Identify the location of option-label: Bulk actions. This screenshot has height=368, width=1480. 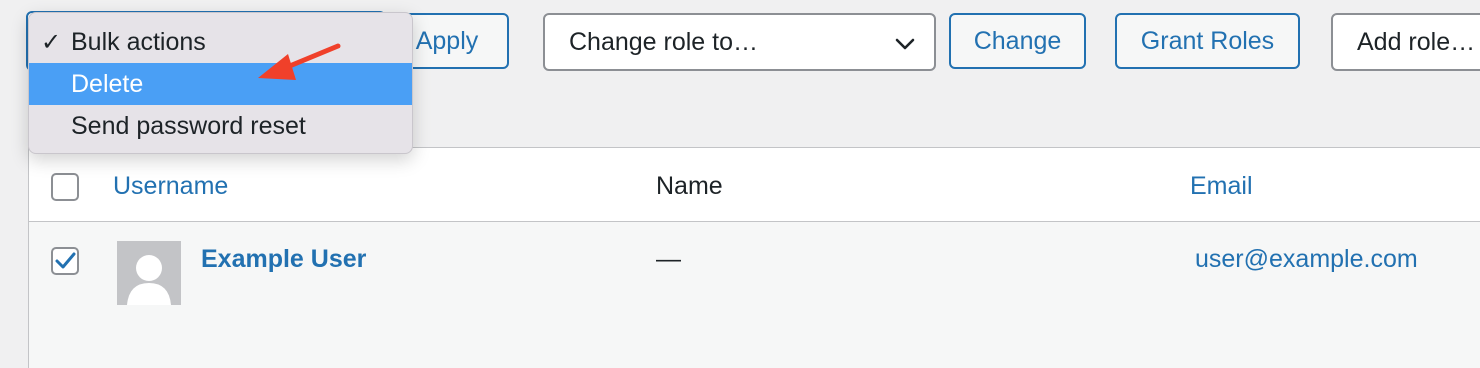
(138, 41).